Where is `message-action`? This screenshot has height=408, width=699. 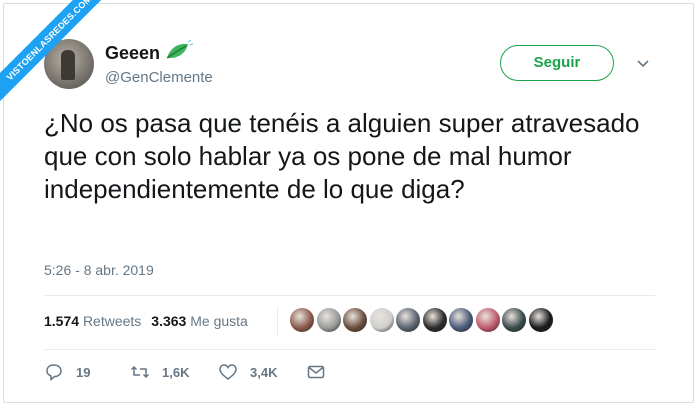 message-action is located at coordinates (316, 372).